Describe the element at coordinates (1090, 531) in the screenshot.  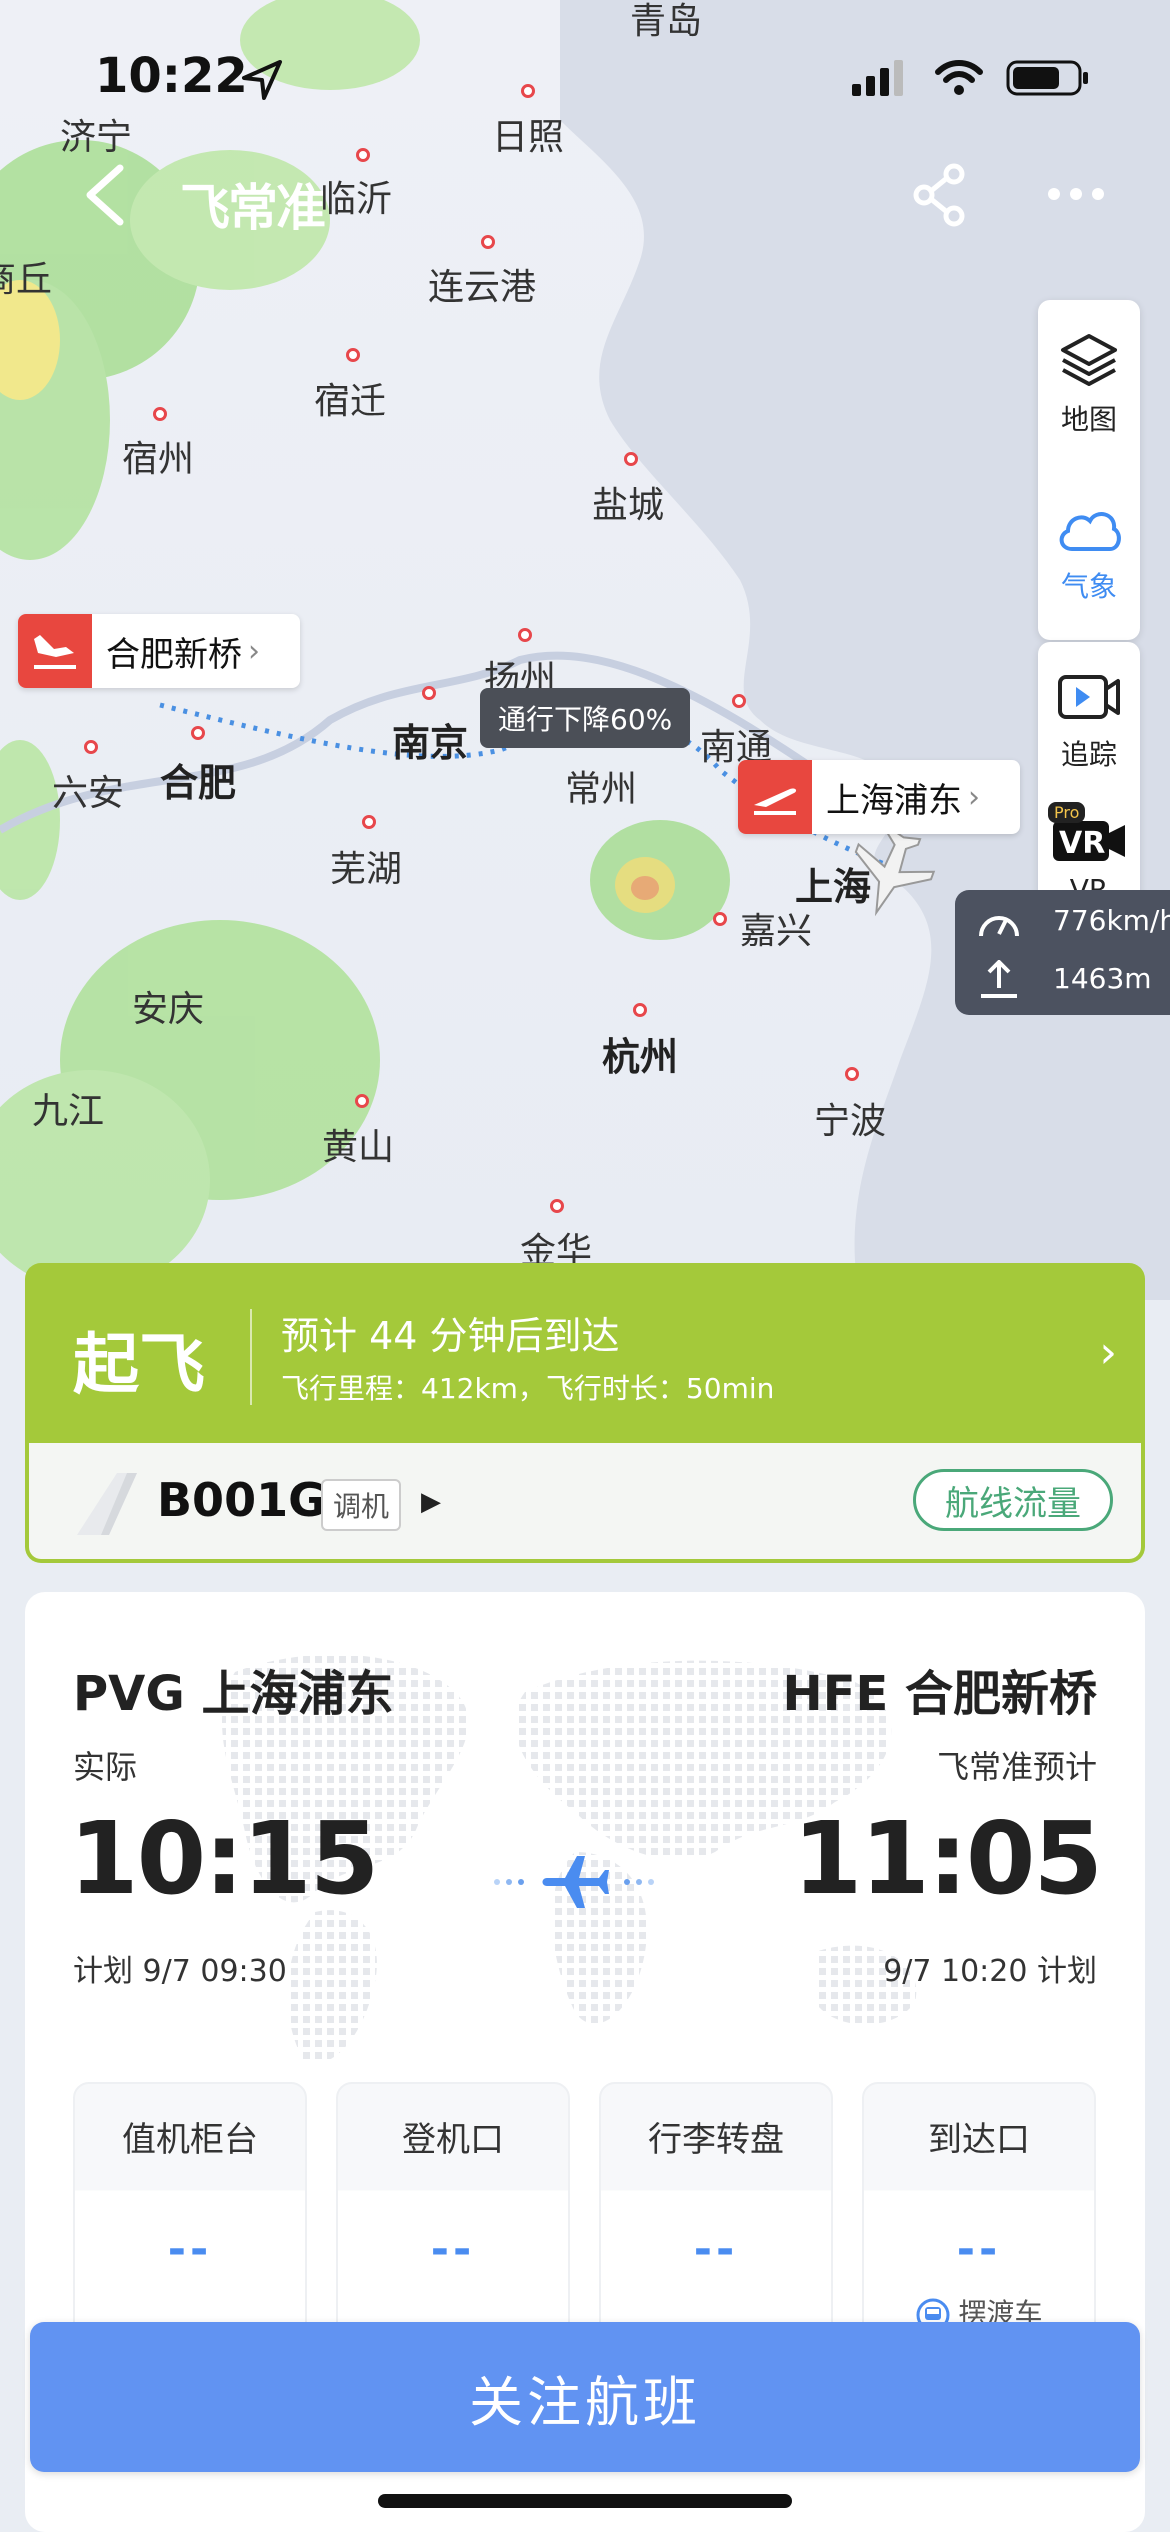
I see `cloud-icon` at that location.